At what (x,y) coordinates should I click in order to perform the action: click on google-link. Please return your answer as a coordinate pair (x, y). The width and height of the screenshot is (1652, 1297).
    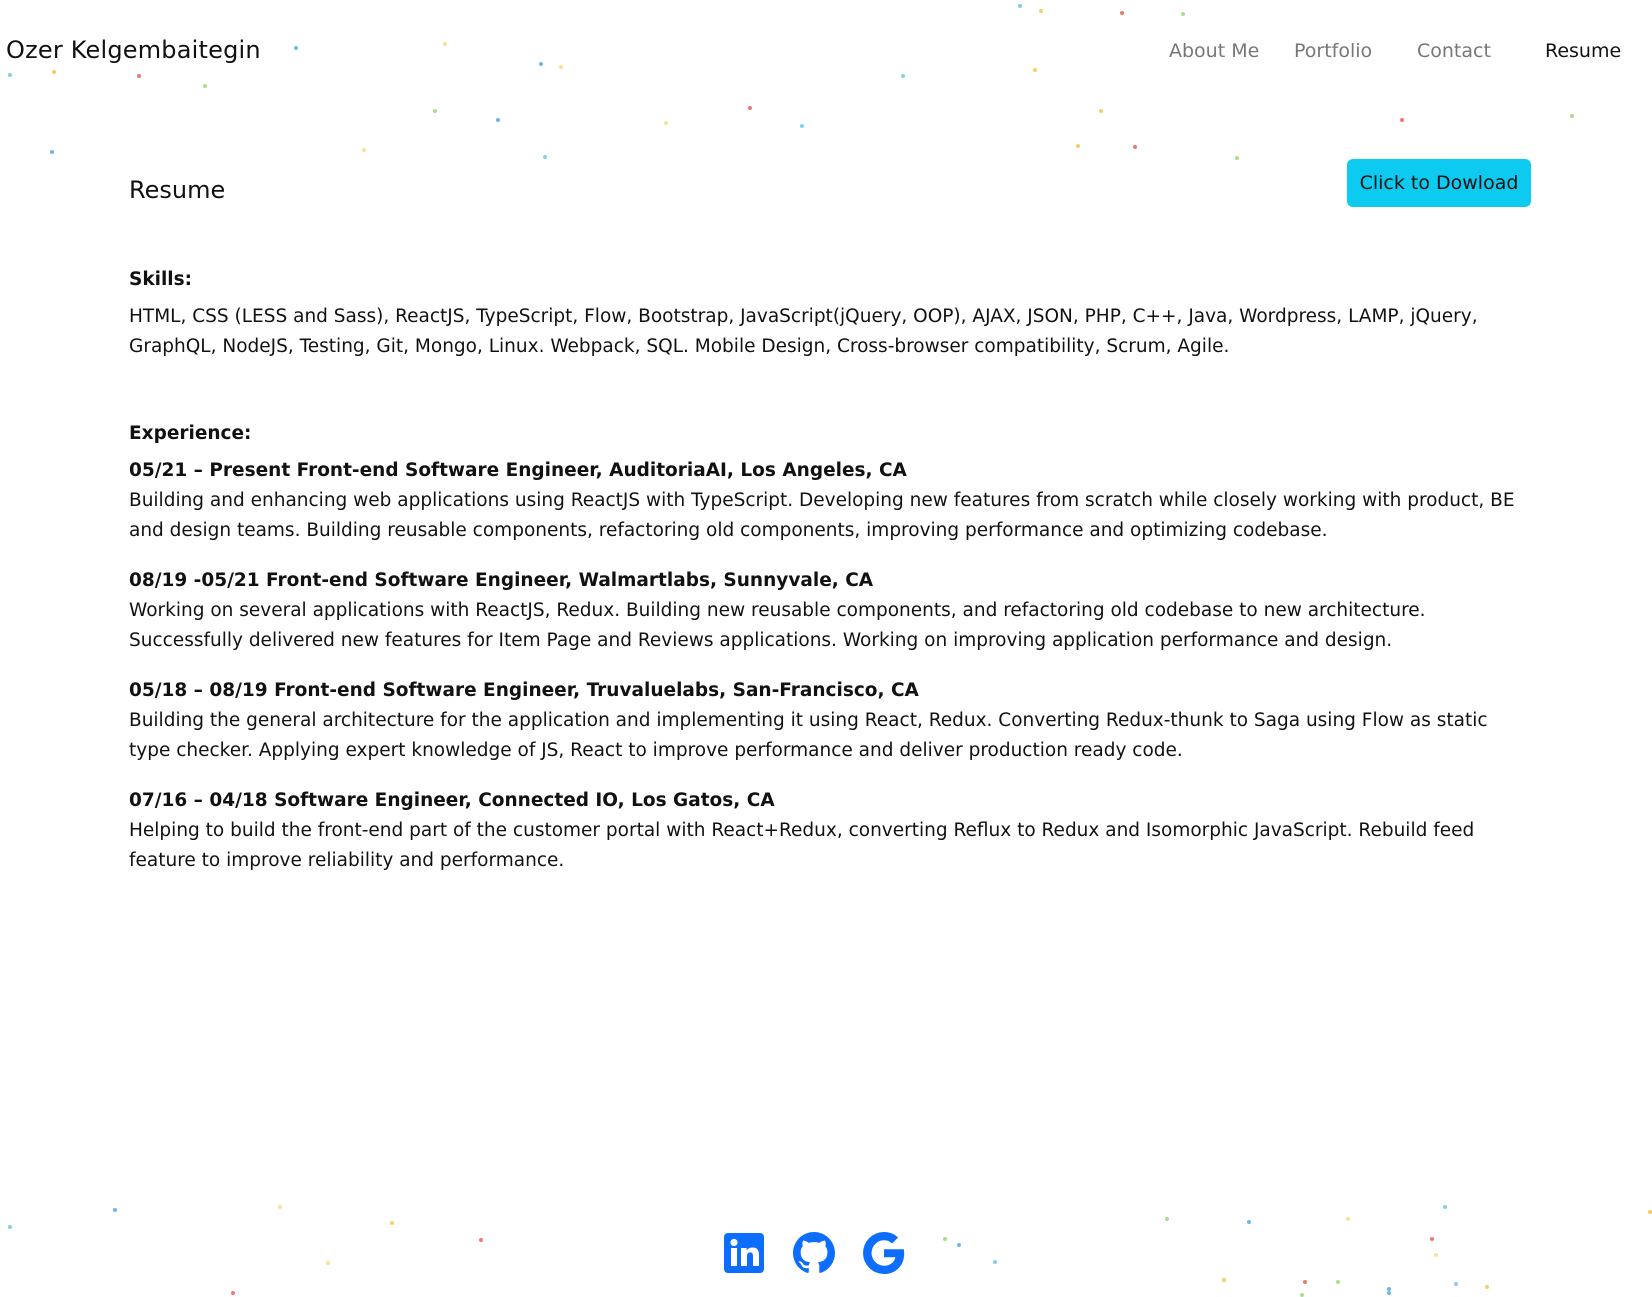
    Looking at the image, I should click on (884, 1253).